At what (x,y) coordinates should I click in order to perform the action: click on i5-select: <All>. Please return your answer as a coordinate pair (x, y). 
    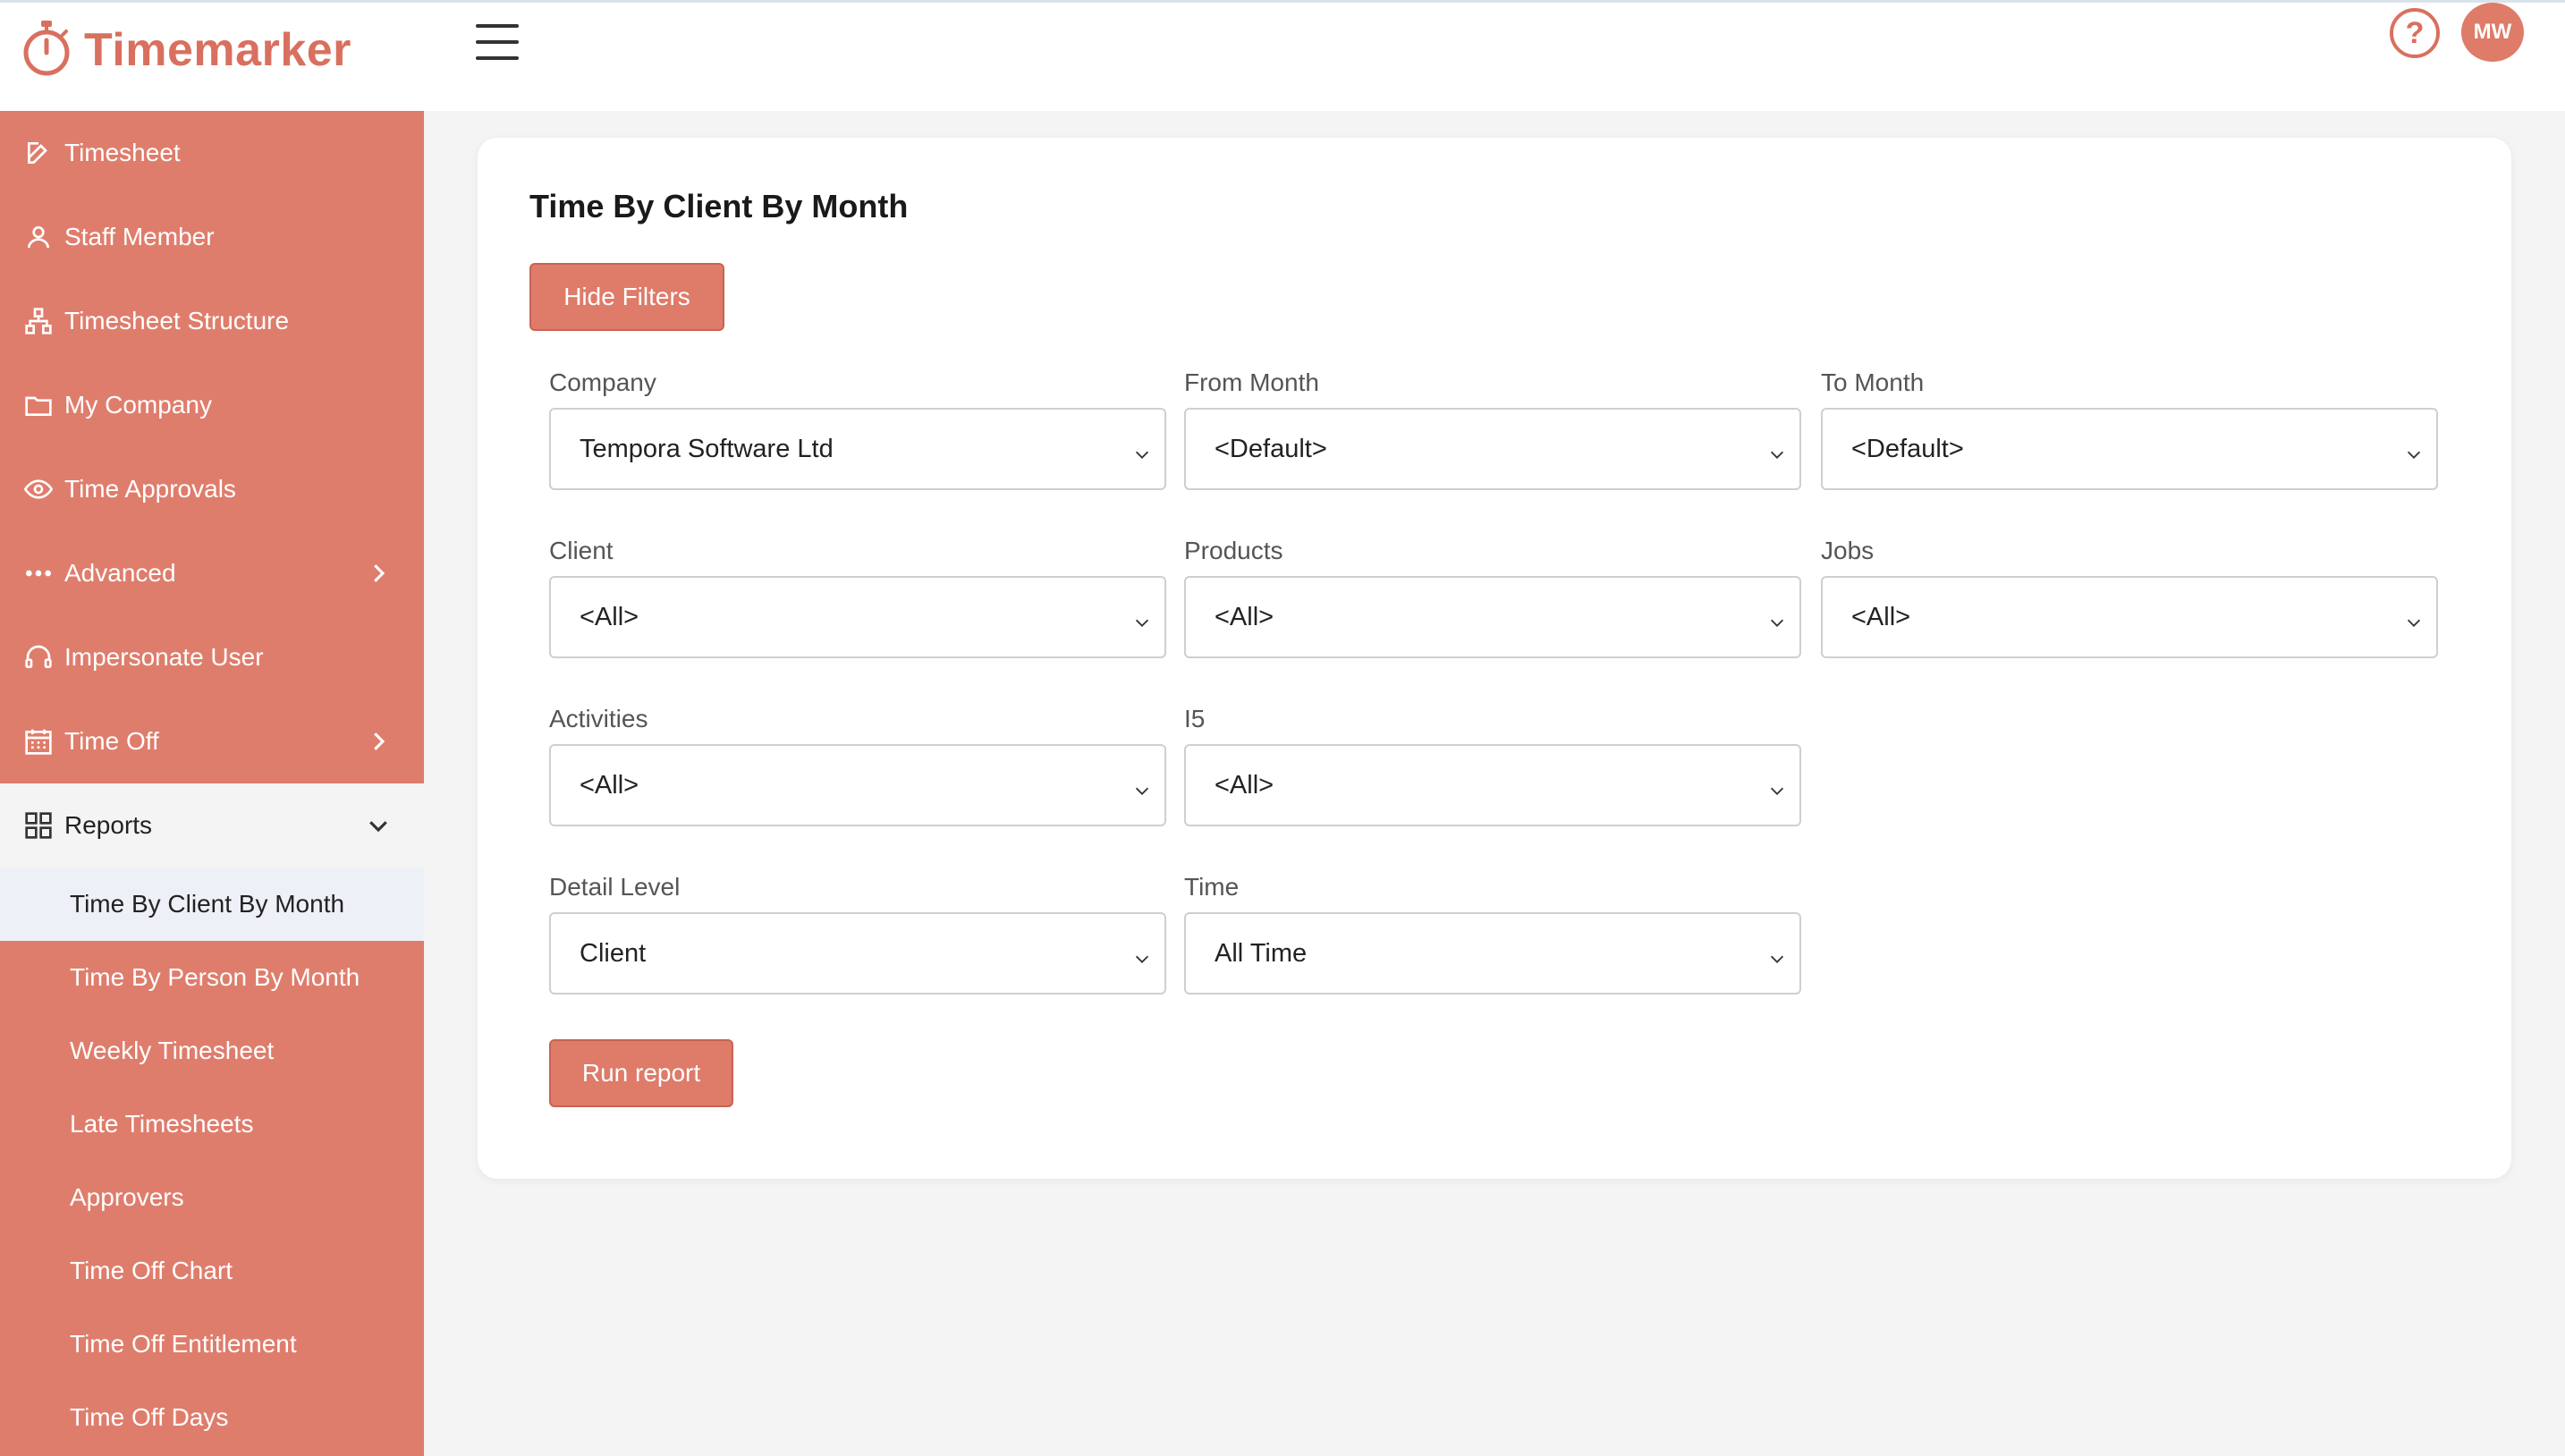
    Looking at the image, I should click on (1492, 785).